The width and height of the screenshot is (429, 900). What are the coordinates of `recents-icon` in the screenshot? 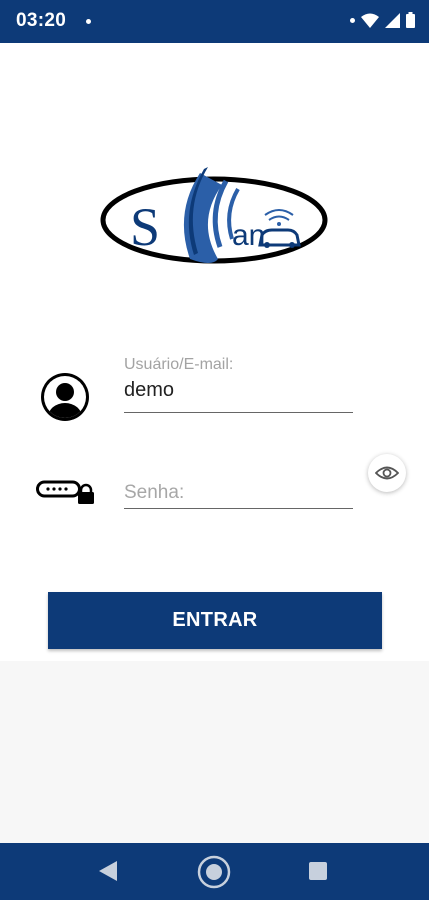 It's located at (318, 871).